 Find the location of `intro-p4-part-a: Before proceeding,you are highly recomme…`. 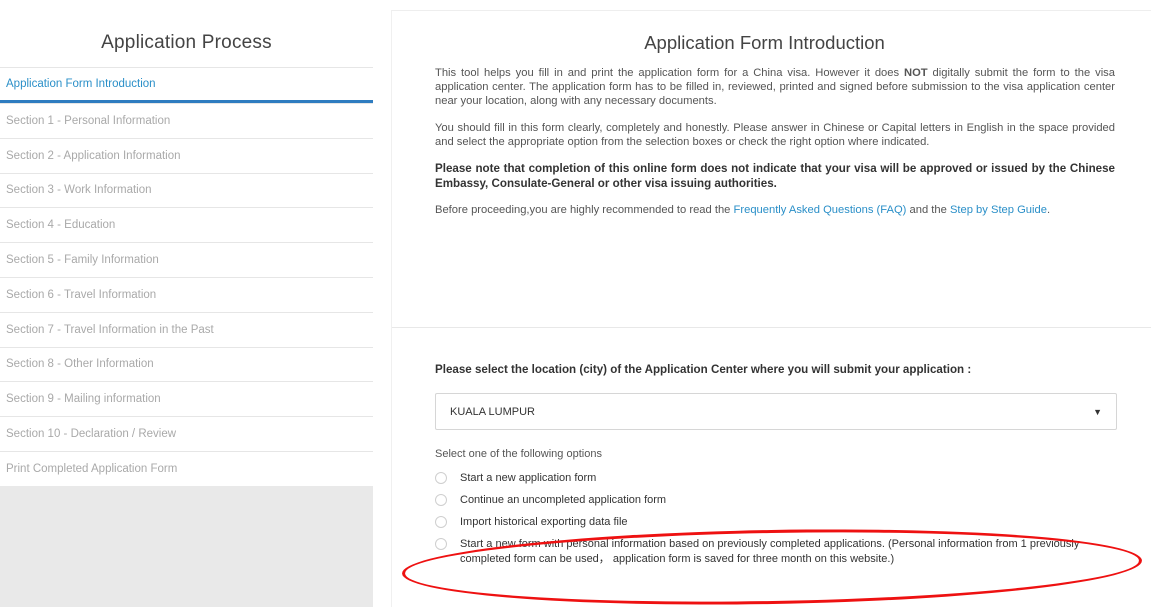

intro-p4-part-a: Before proceeding,you are highly recomme… is located at coordinates (584, 210).